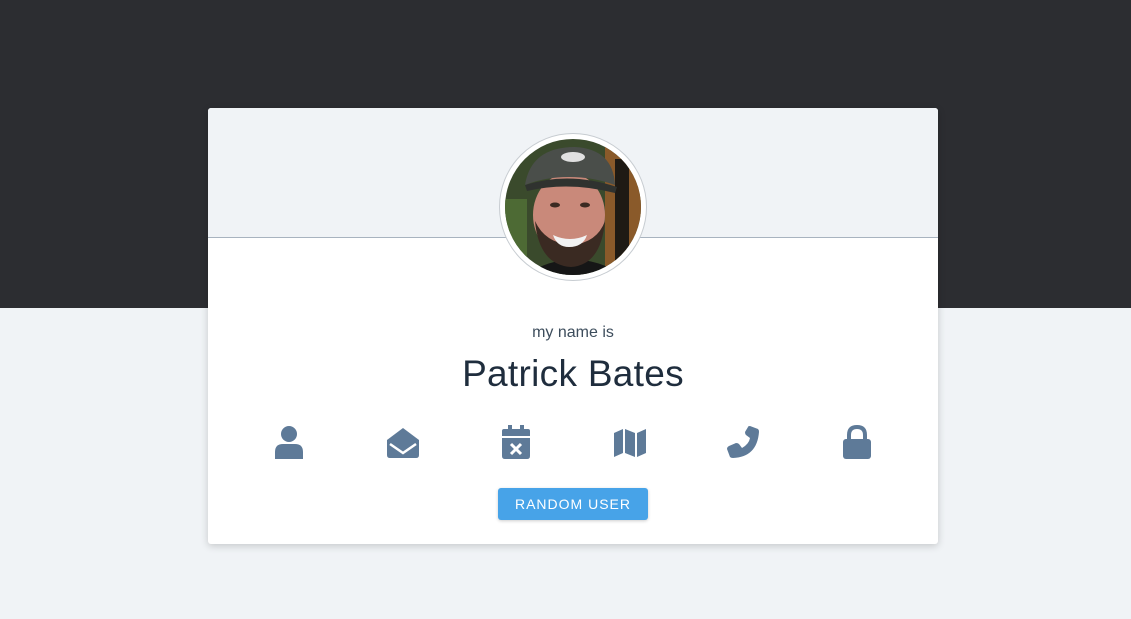 Image resolution: width=1131 pixels, height=619 pixels. I want to click on phone-icon, so click(743, 442).